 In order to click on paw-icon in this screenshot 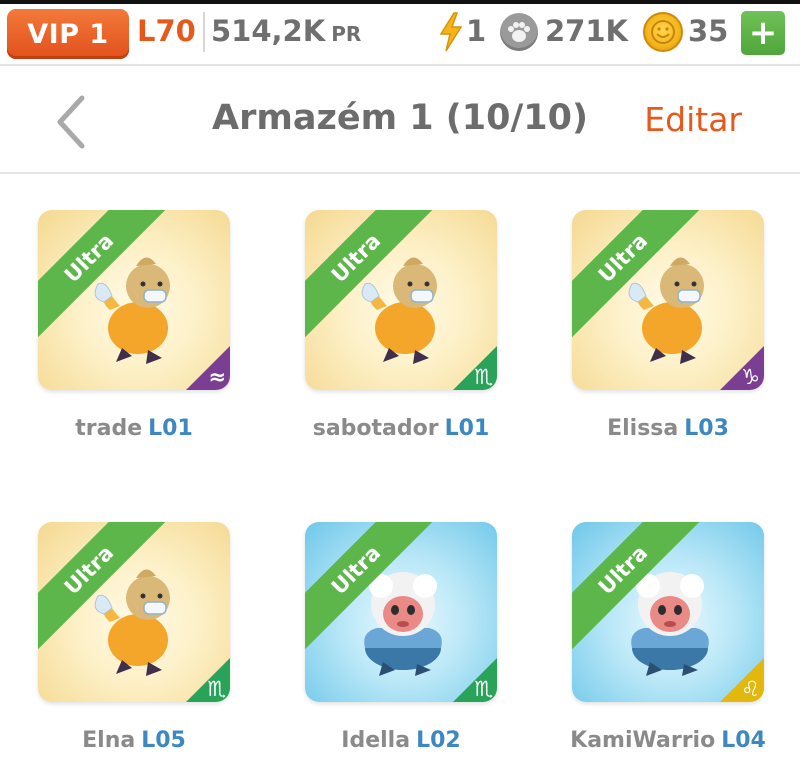, I will do `click(519, 32)`.